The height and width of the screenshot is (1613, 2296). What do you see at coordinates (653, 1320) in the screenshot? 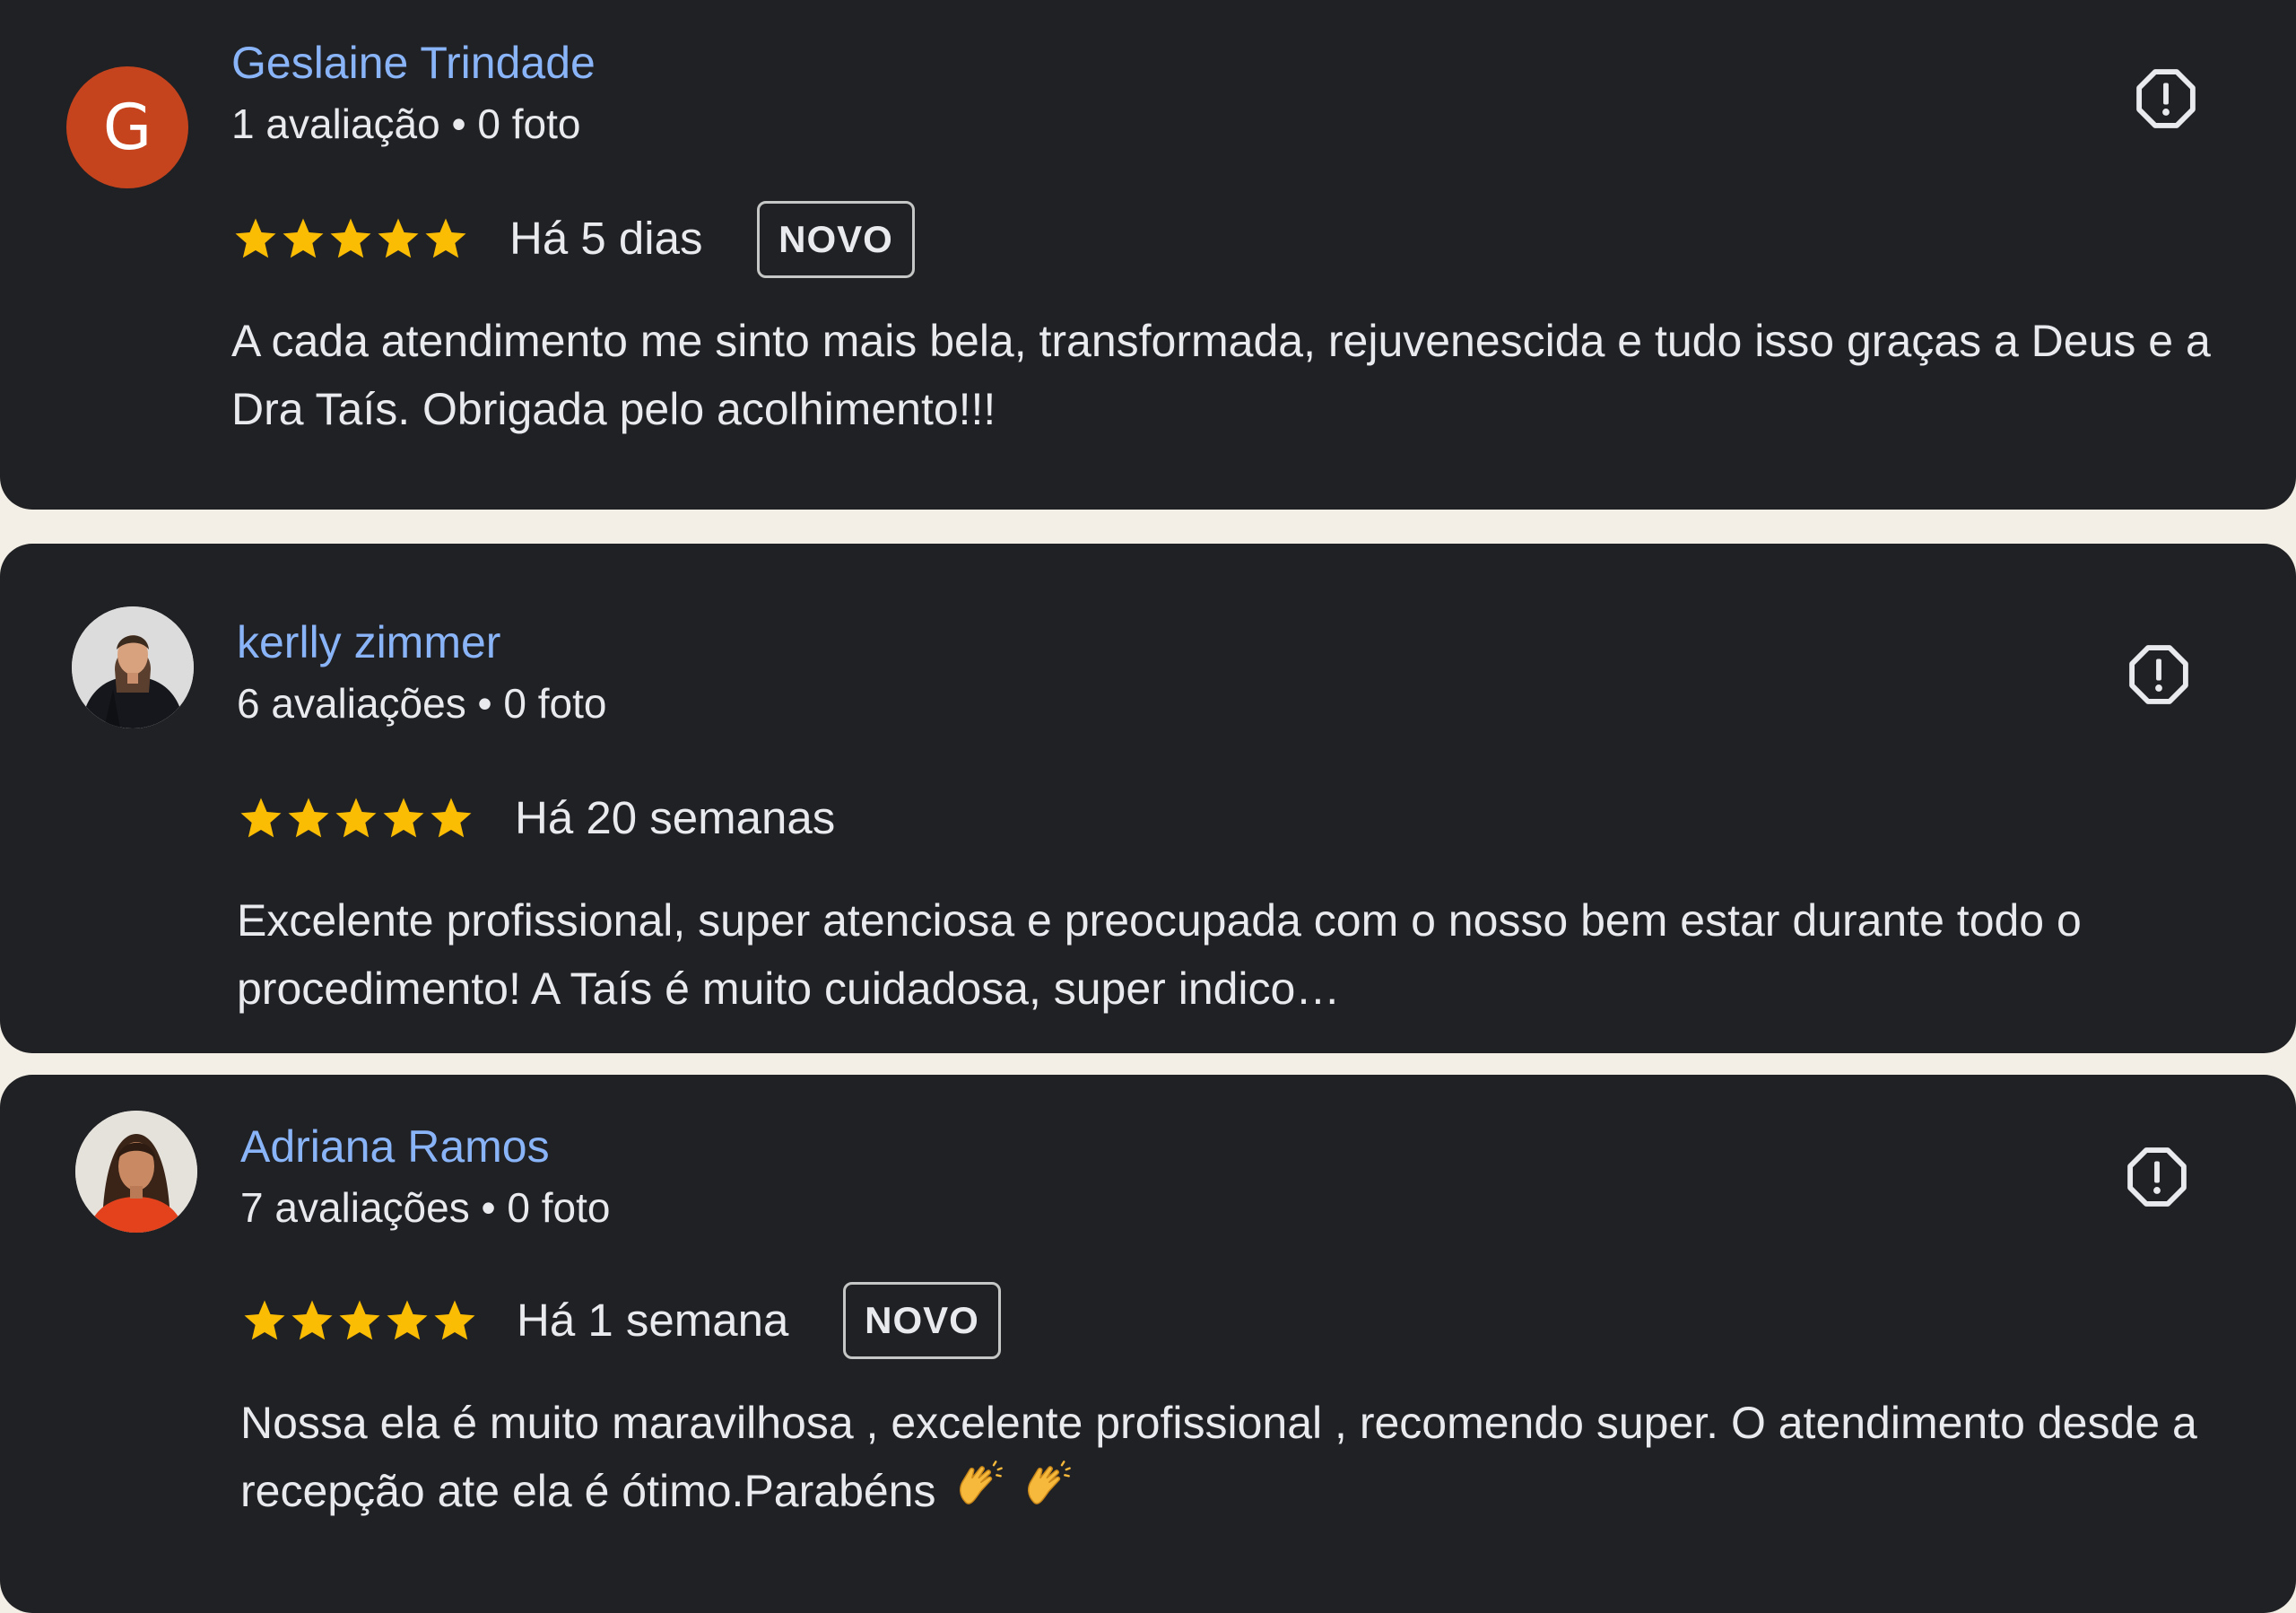
I see `review-date: Há 1 semana` at bounding box center [653, 1320].